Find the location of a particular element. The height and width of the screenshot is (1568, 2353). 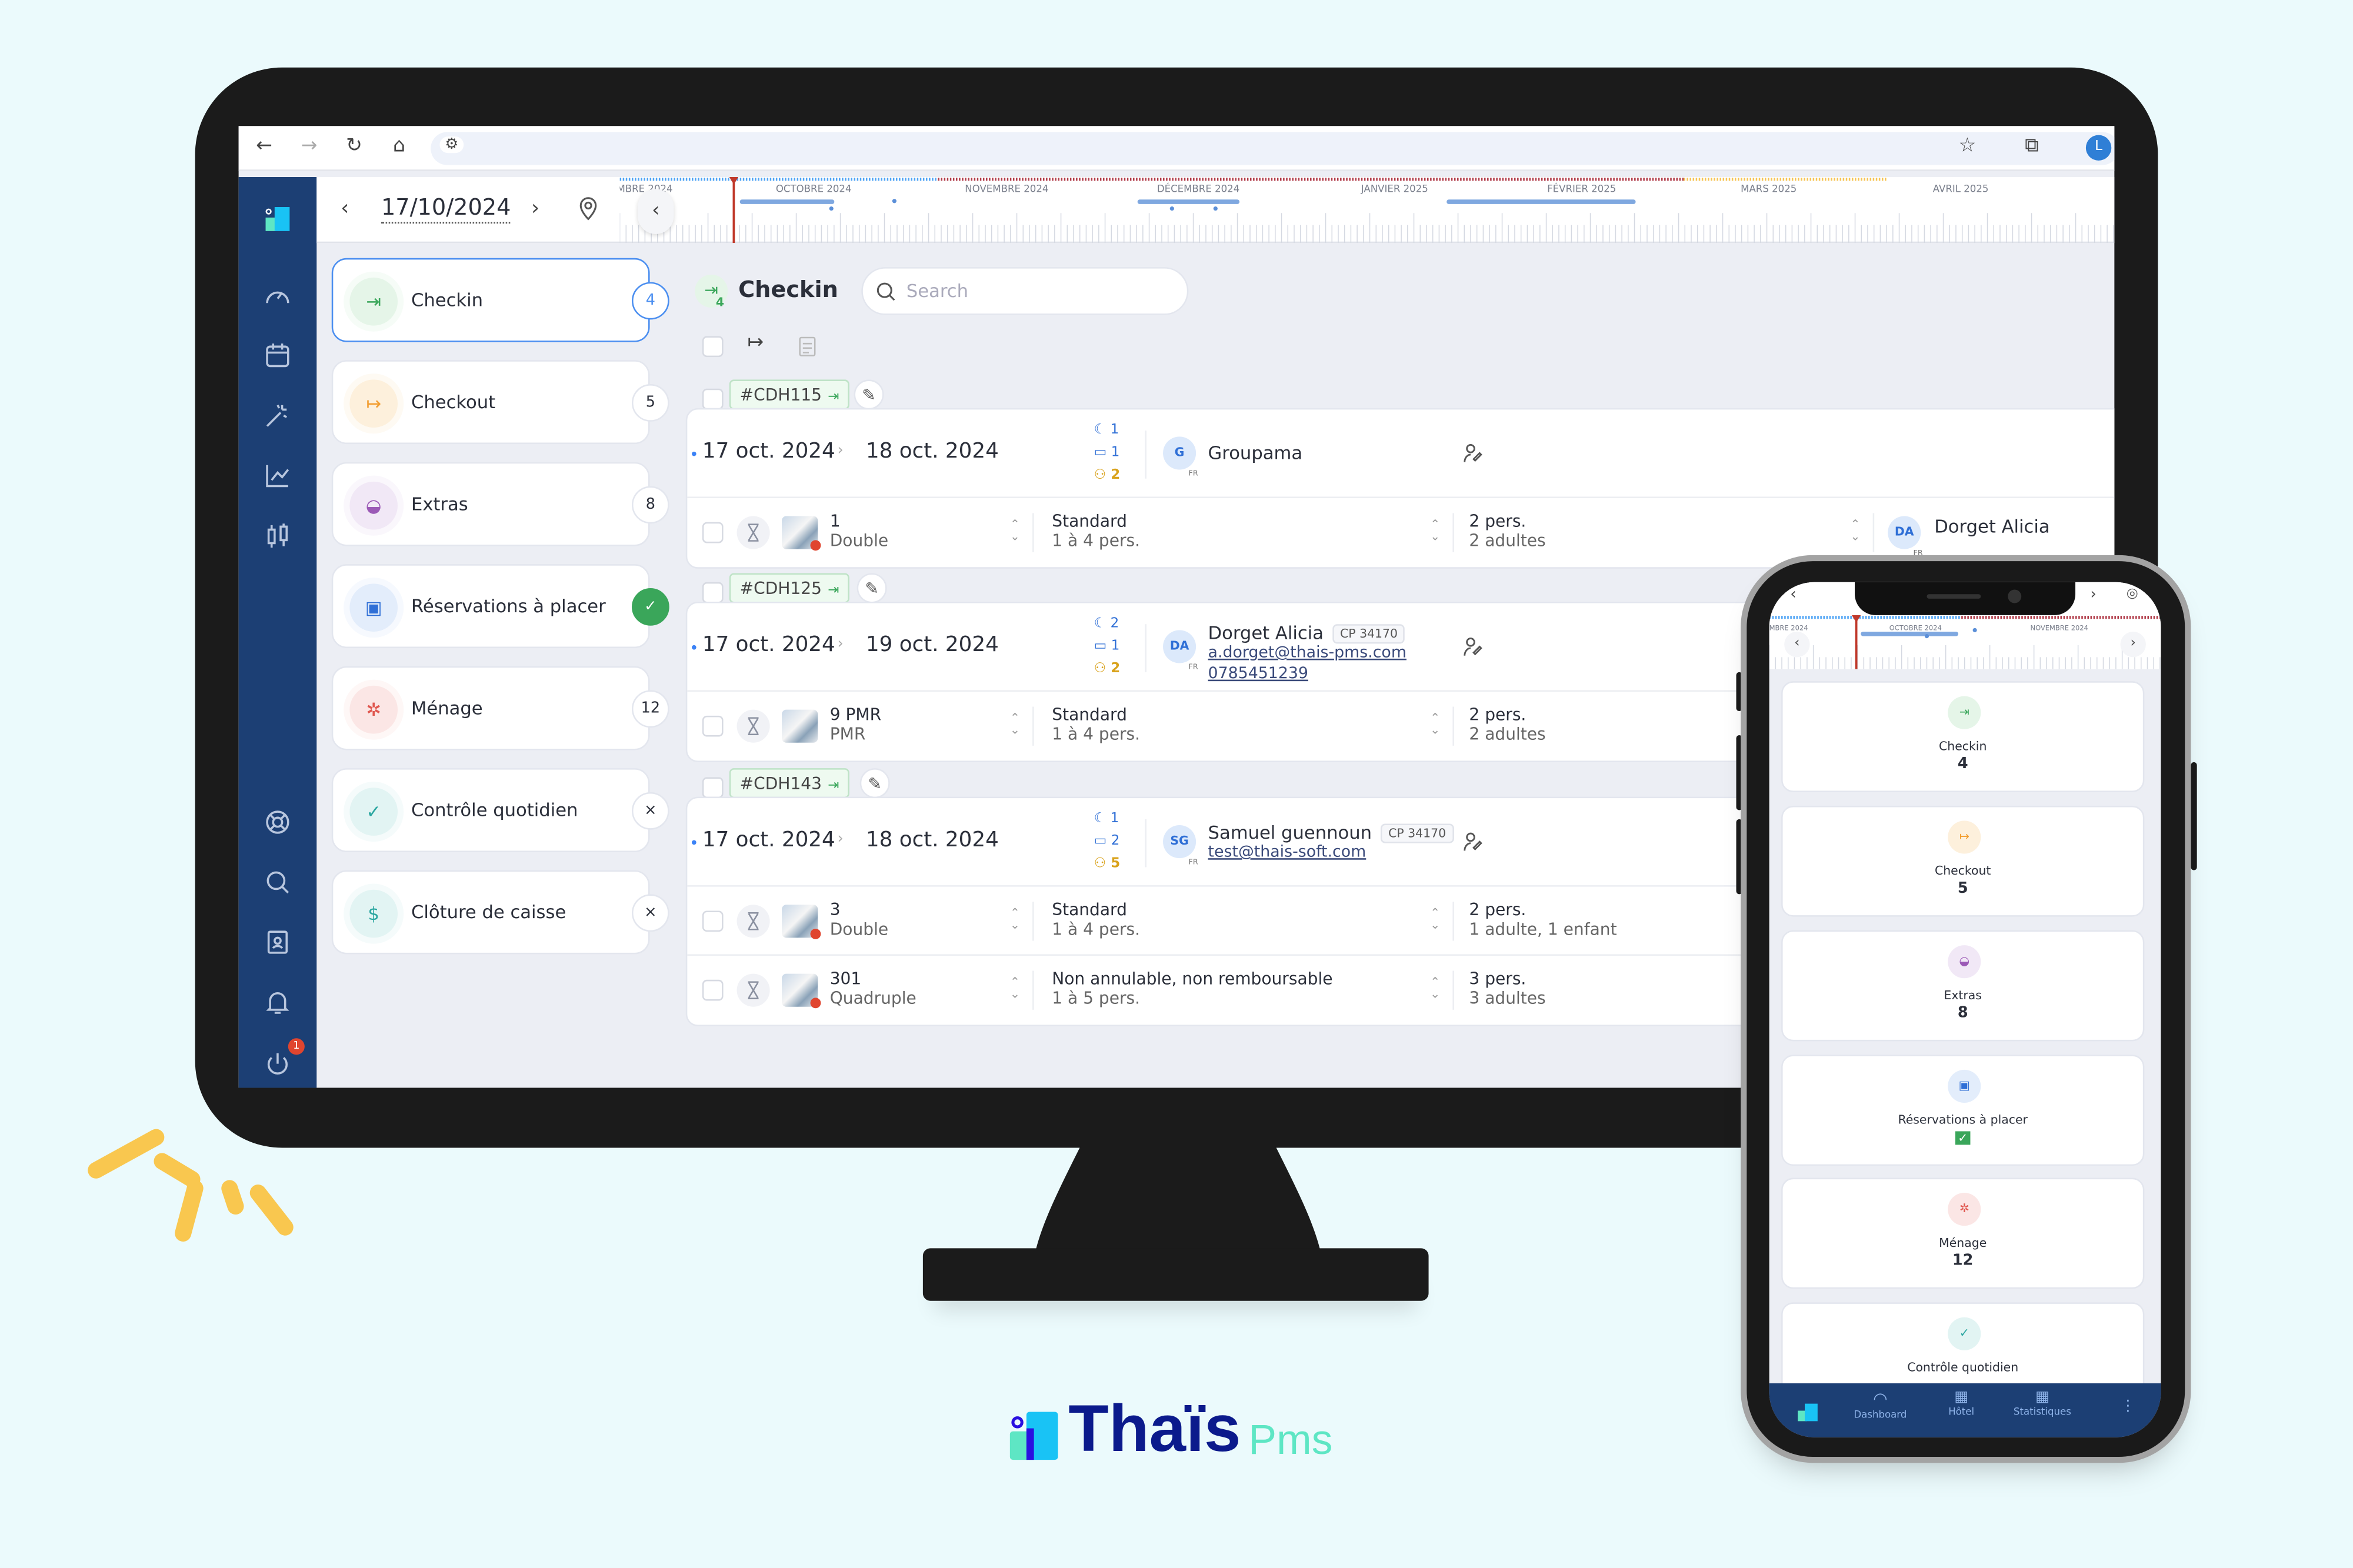

reload-icon: ↻ is located at coordinates (354, 146).